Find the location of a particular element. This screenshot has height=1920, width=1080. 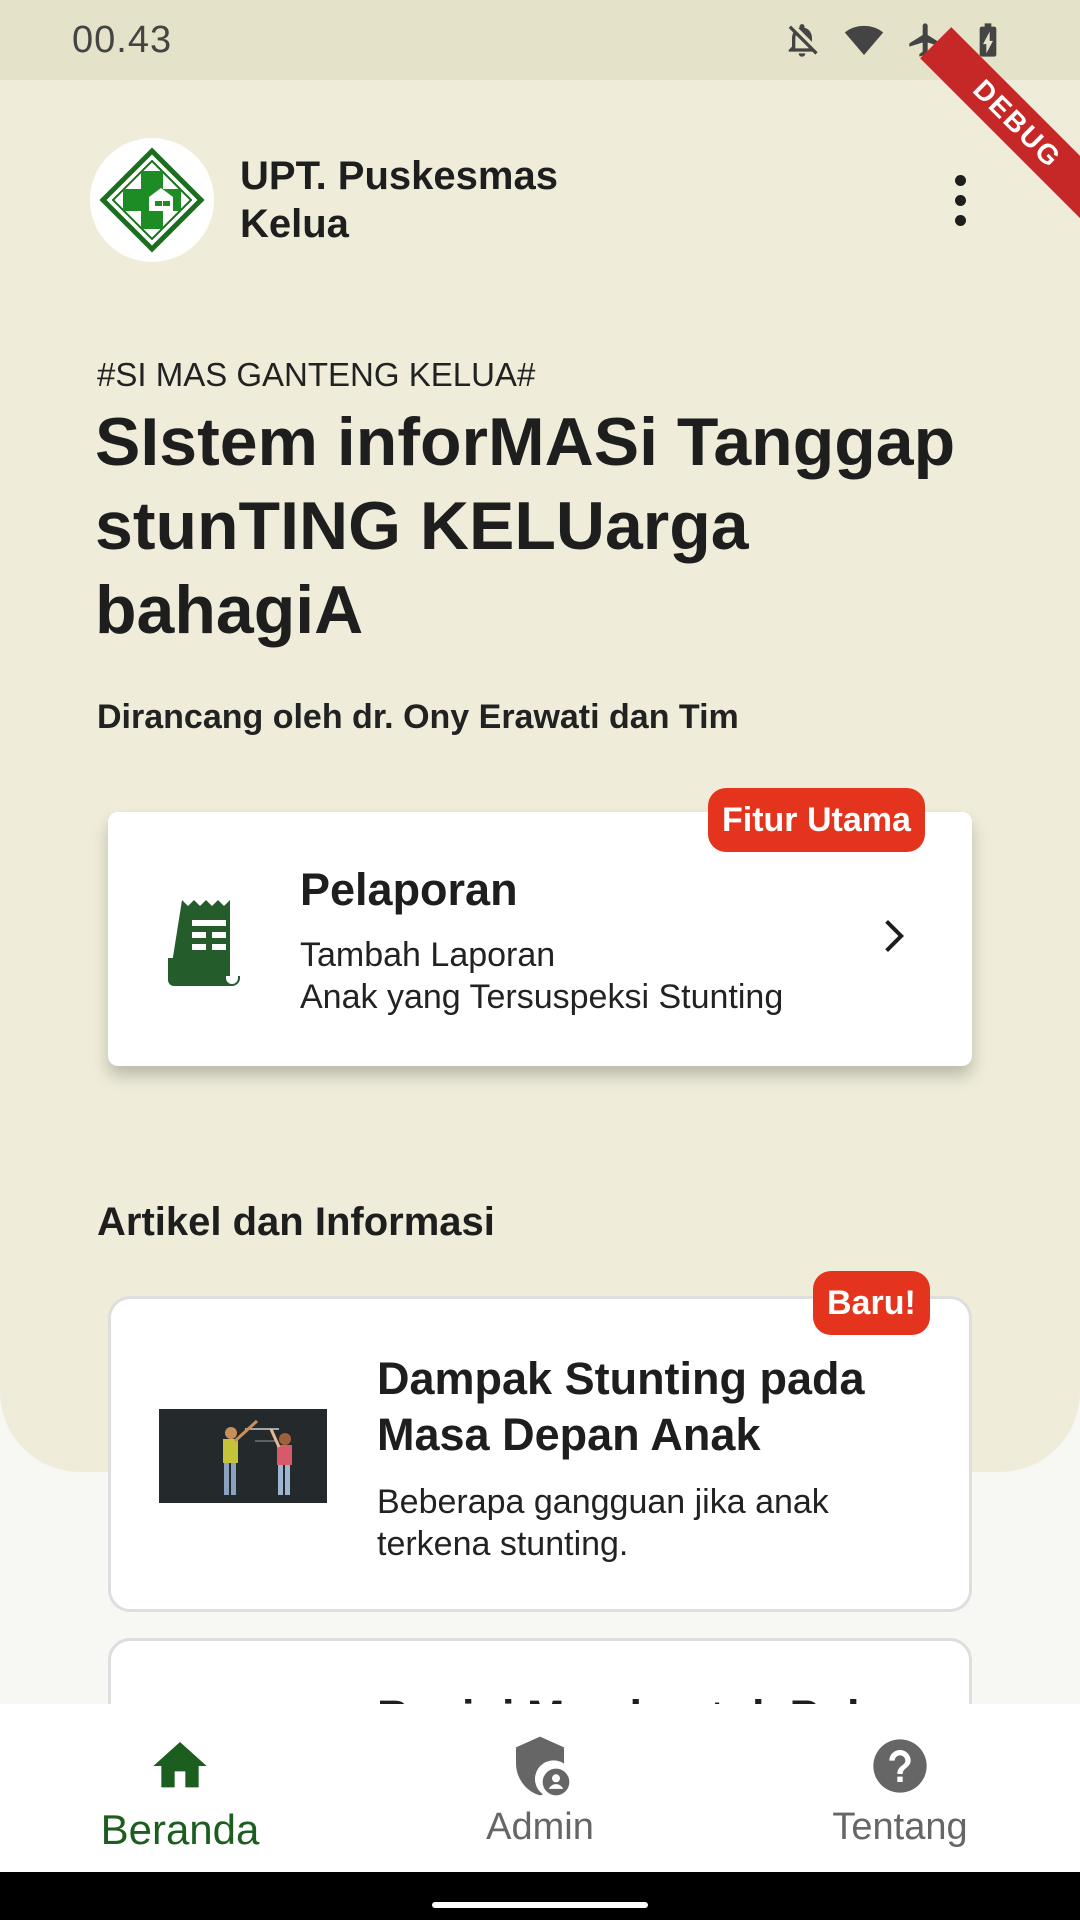

more-options-button is located at coordinates (960, 200).